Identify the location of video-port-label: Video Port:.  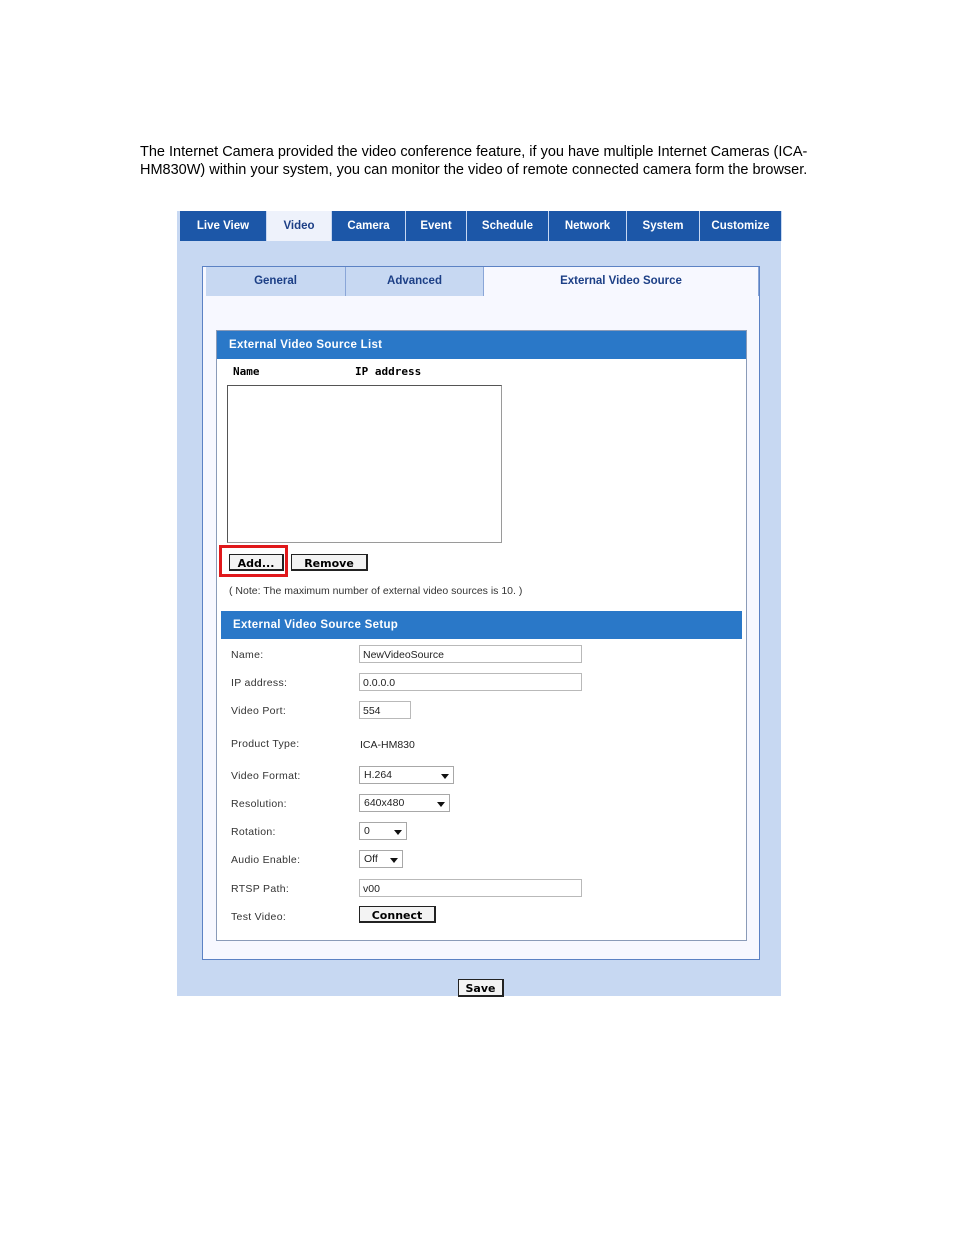
(259, 711).